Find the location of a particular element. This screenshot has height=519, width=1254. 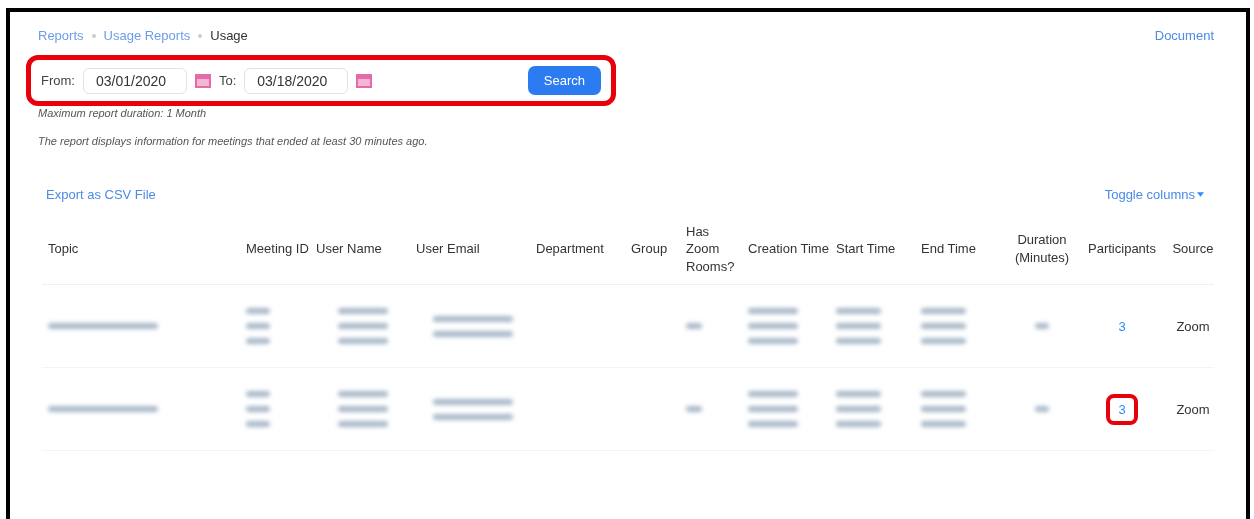

column-header: Duration (Minutes) is located at coordinates (1042, 249).